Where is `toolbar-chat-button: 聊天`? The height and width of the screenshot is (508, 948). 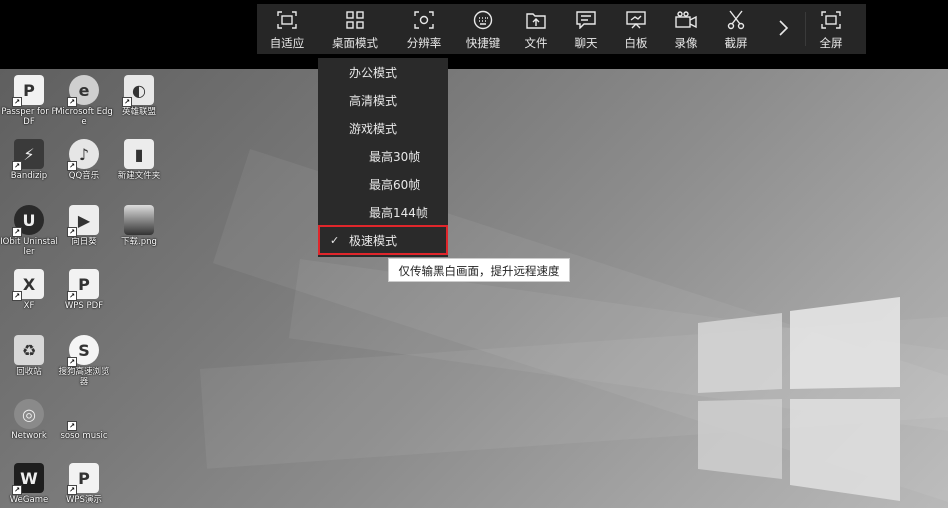
toolbar-chat-button: 聊天 is located at coordinates (586, 29).